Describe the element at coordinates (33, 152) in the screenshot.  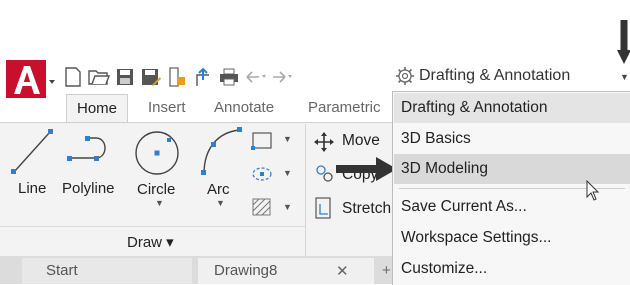
I see `line-icon` at that location.